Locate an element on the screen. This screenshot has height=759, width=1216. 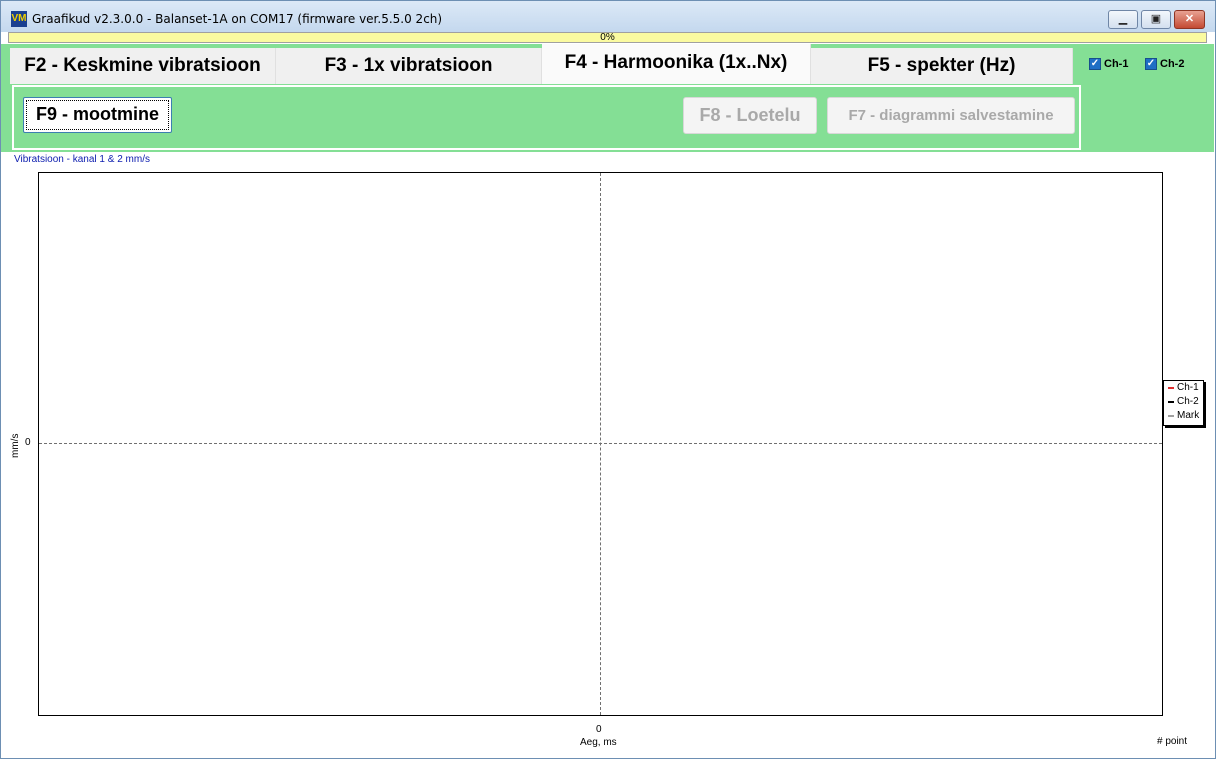
channel-1-checkbox: ✓ Ch-1 is located at coordinates (1108, 65).